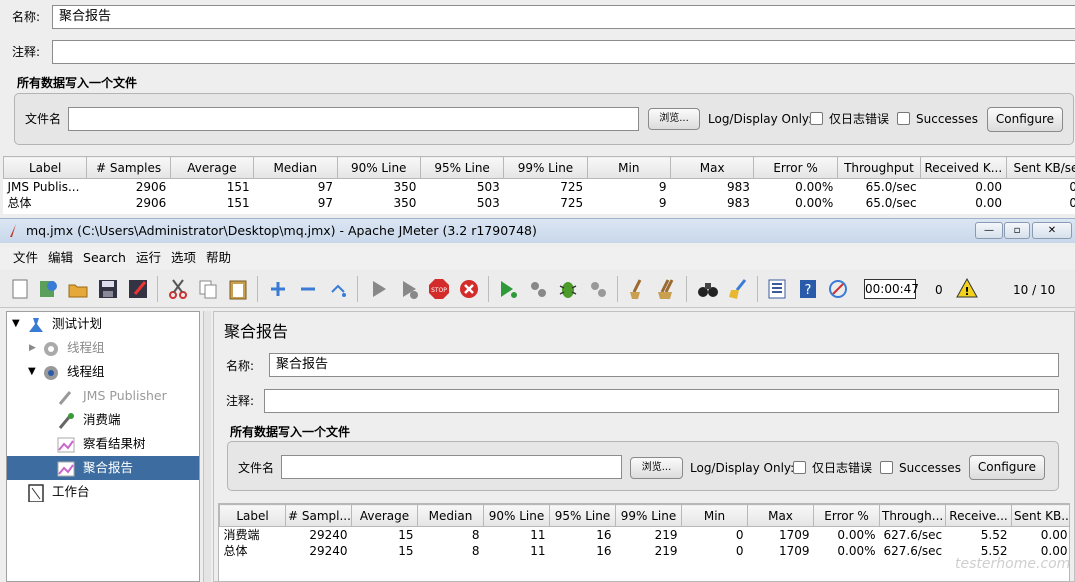 This screenshot has width=1075, height=582. I want to click on new-icon, so click(20, 289).